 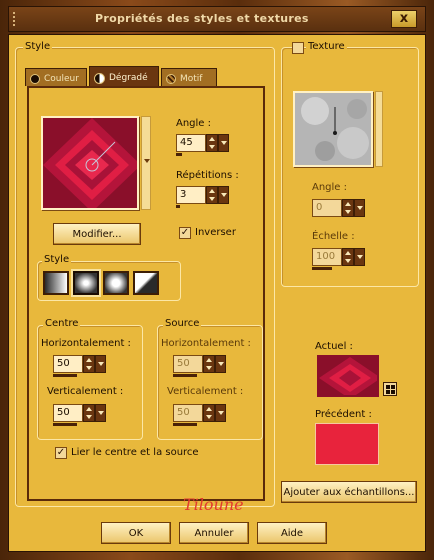 What do you see at coordinates (207, 175) in the screenshot?
I see `repetitions-label: Répétitions :` at bounding box center [207, 175].